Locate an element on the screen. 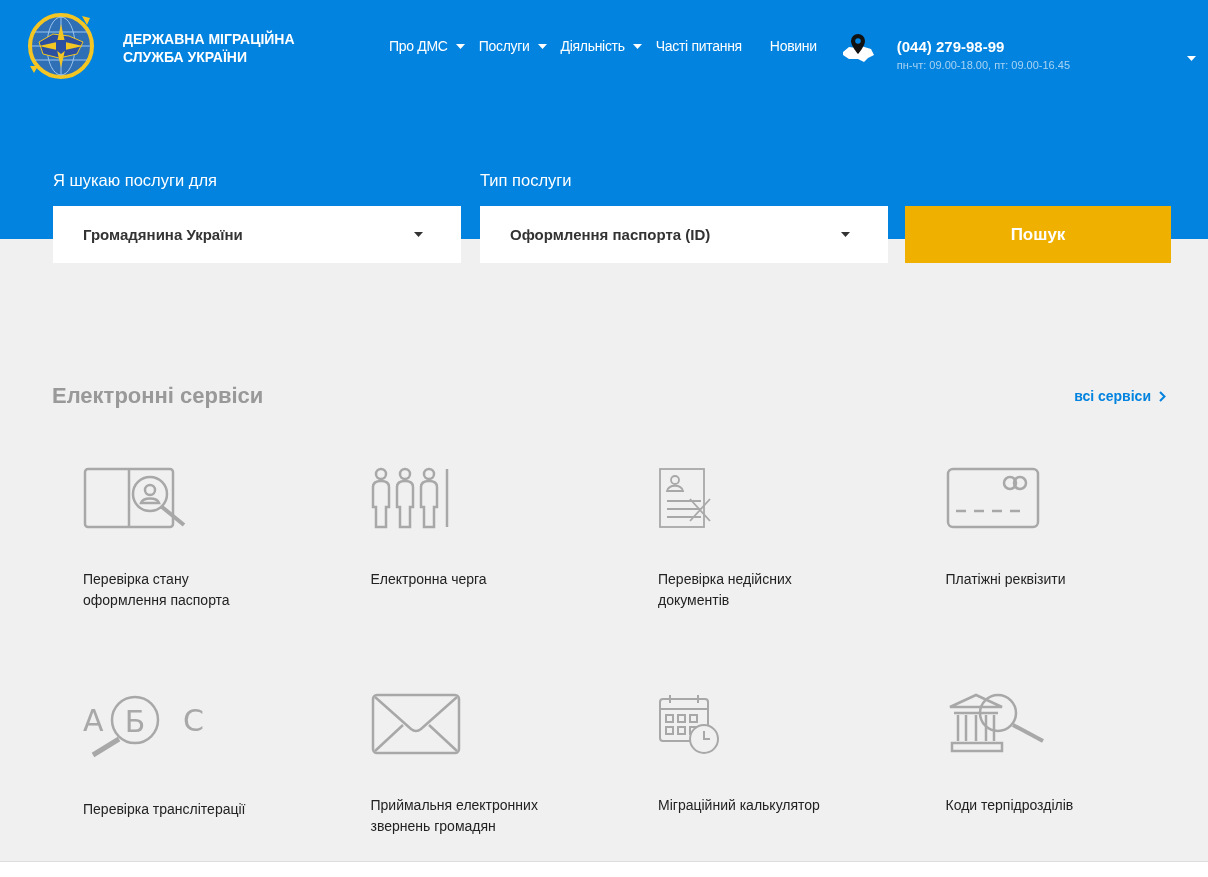 Image resolution: width=1208 pixels, height=877 pixels. service-link: Перевірка недійсних документів is located at coordinates (753, 590).